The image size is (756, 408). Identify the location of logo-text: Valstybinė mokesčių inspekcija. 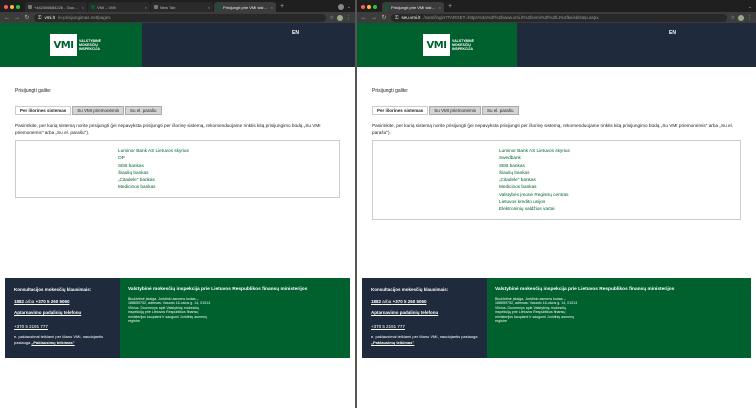
(463, 45).